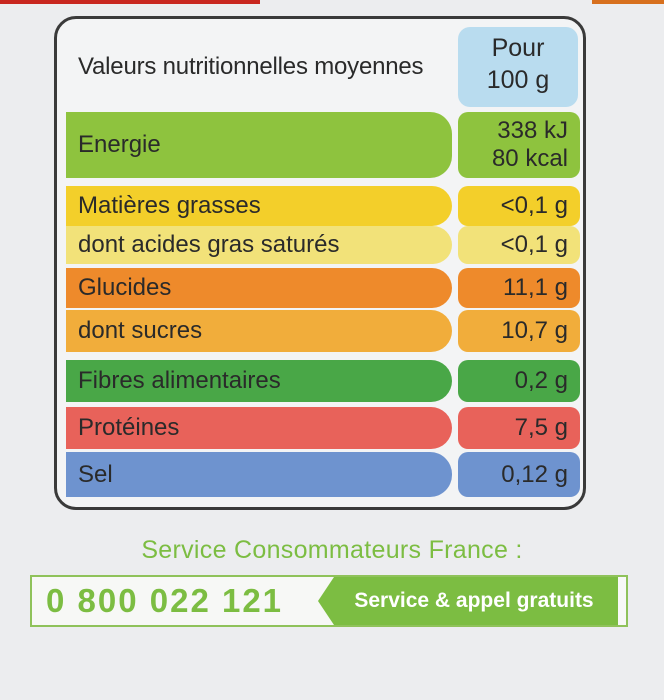 The height and width of the screenshot is (700, 664). Describe the element at coordinates (534, 330) in the screenshot. I see `row-value-text: 10,7 g` at that location.